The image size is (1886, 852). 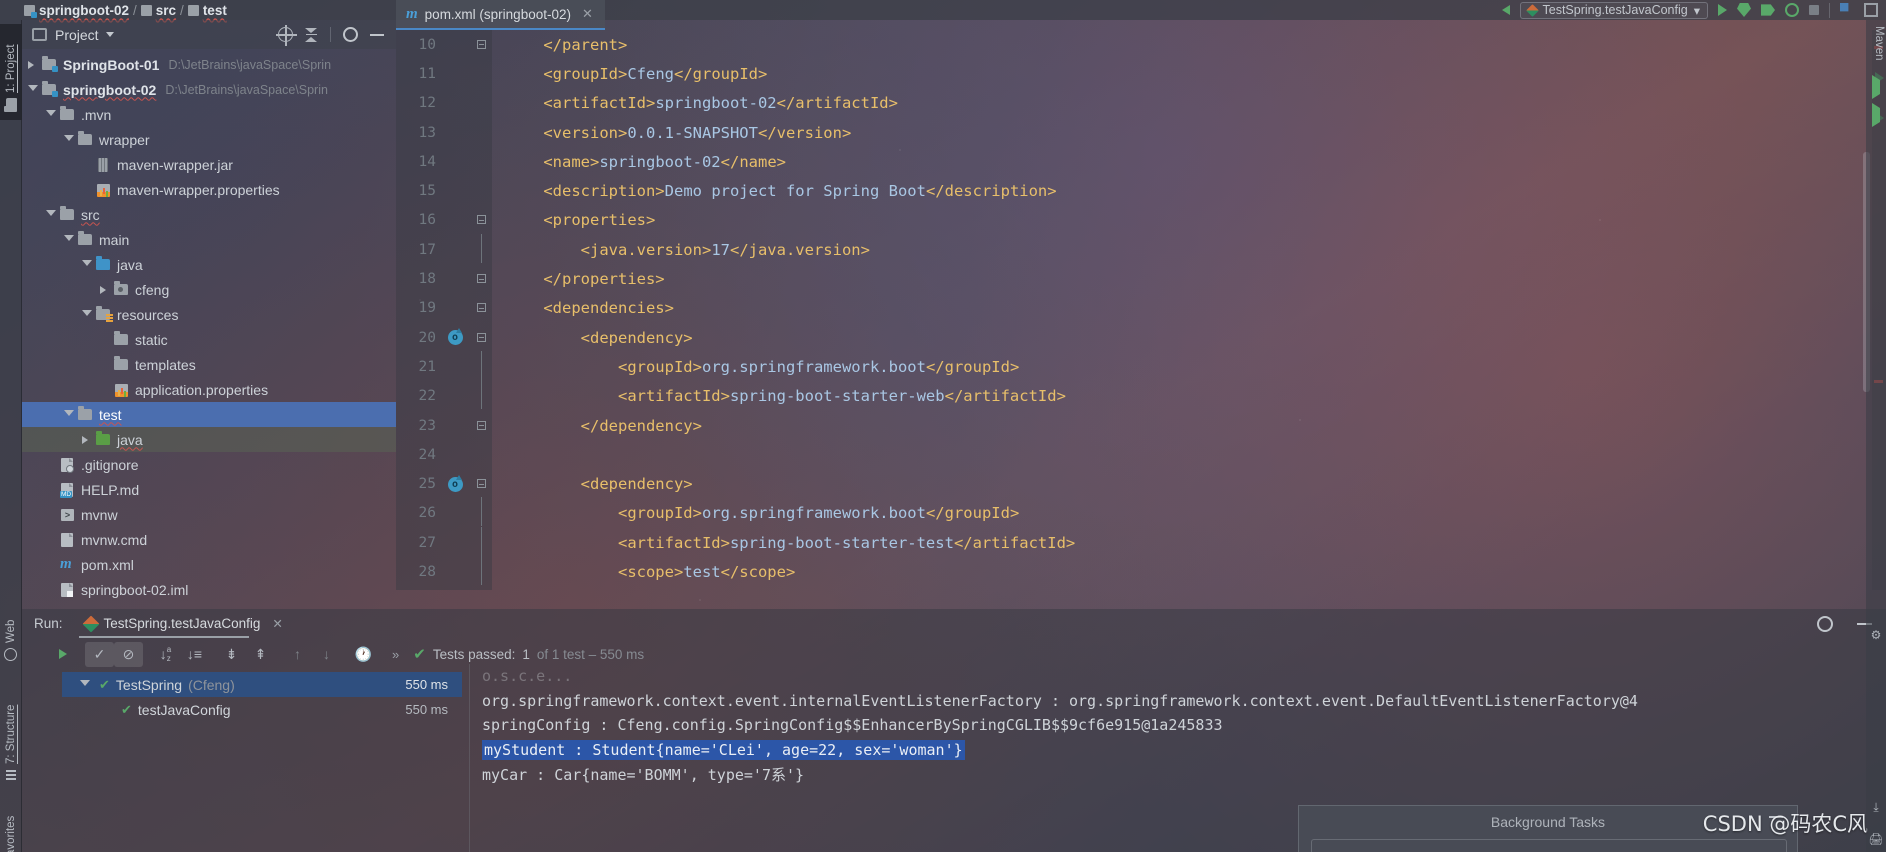 I want to click on editor-tab-pom-xml: m pom.xml (springboot-02) ✕, so click(x=500, y=15).